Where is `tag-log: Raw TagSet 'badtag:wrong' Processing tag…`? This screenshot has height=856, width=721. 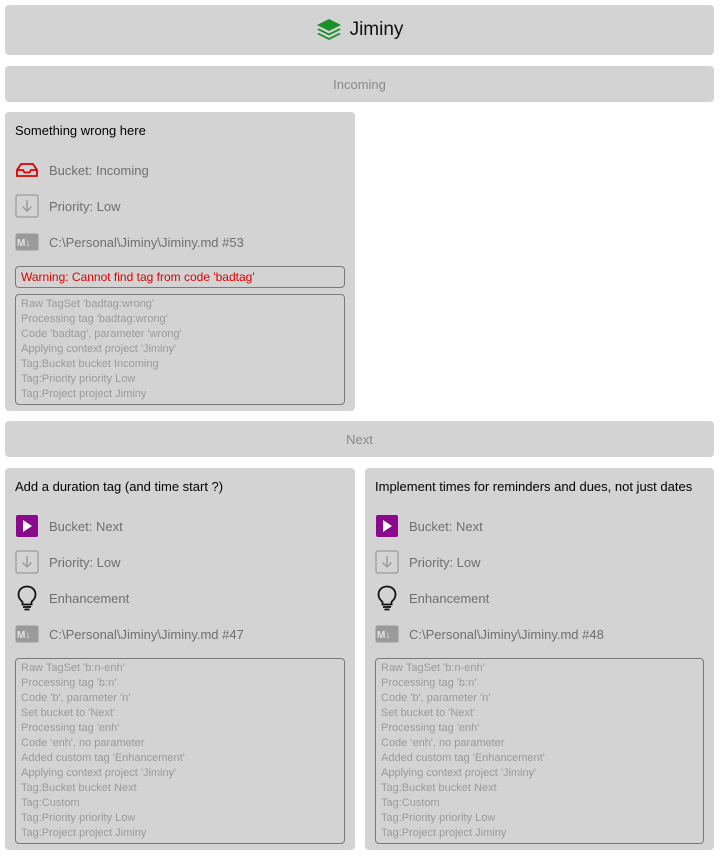 tag-log: Raw TagSet 'badtag:wrong' Processing tag… is located at coordinates (180, 349).